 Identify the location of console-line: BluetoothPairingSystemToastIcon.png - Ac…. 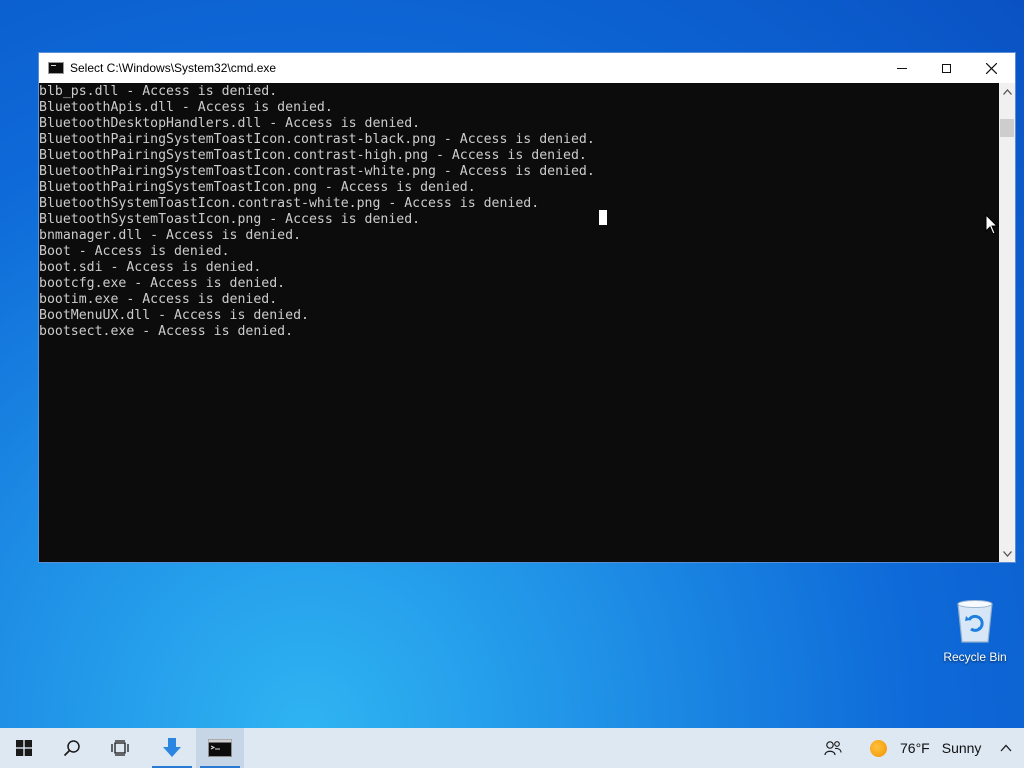
(257, 187).